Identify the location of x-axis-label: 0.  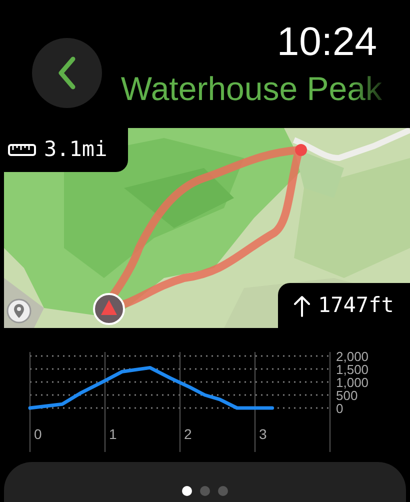
(38, 434).